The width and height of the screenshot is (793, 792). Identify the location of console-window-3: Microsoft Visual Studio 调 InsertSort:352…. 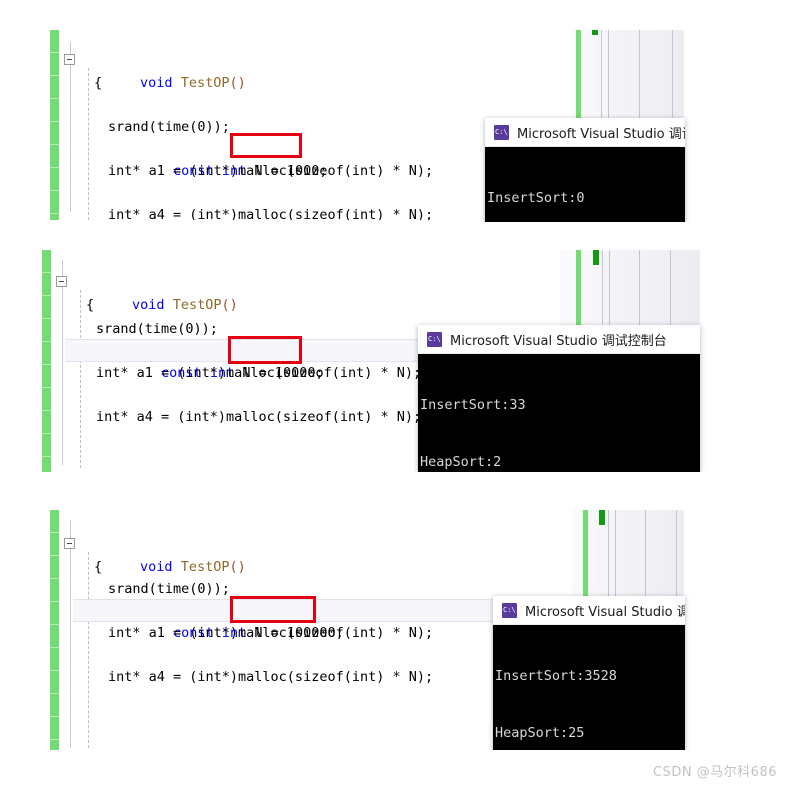
(589, 673).